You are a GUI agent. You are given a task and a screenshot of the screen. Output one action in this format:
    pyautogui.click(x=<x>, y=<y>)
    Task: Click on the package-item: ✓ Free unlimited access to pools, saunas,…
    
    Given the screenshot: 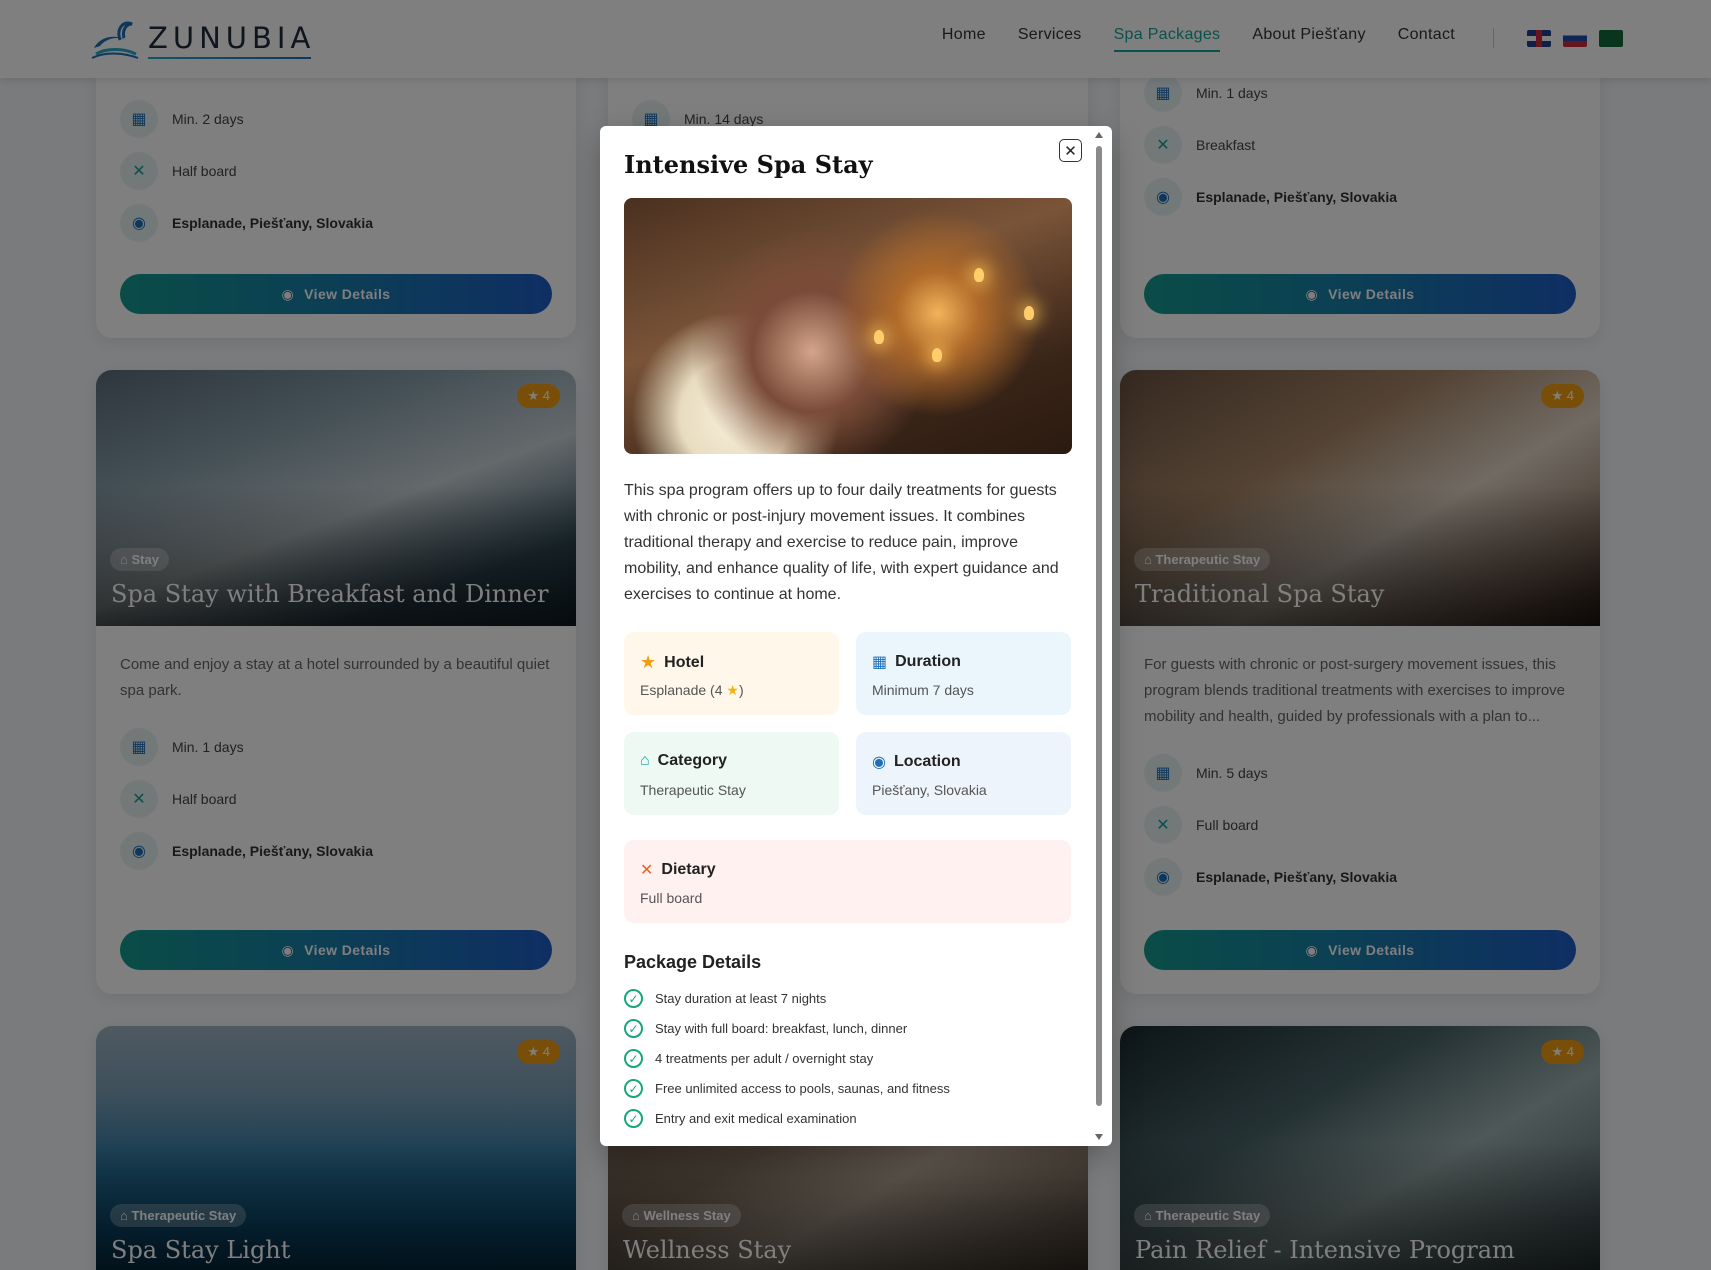 What is the action you would take?
    pyautogui.click(x=787, y=1088)
    